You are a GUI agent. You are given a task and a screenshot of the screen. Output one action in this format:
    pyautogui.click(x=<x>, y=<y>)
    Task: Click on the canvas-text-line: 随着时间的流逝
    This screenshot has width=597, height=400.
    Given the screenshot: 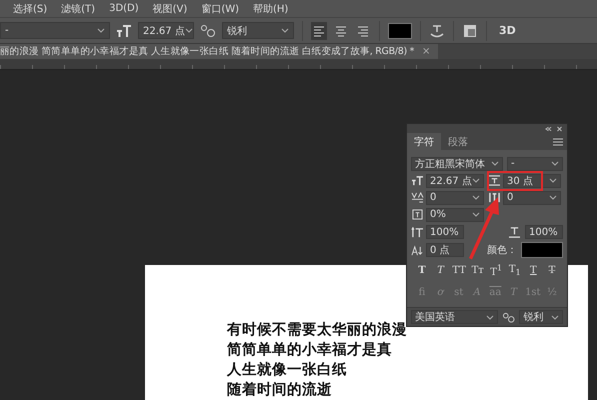 What is the action you would take?
    pyautogui.click(x=280, y=390)
    